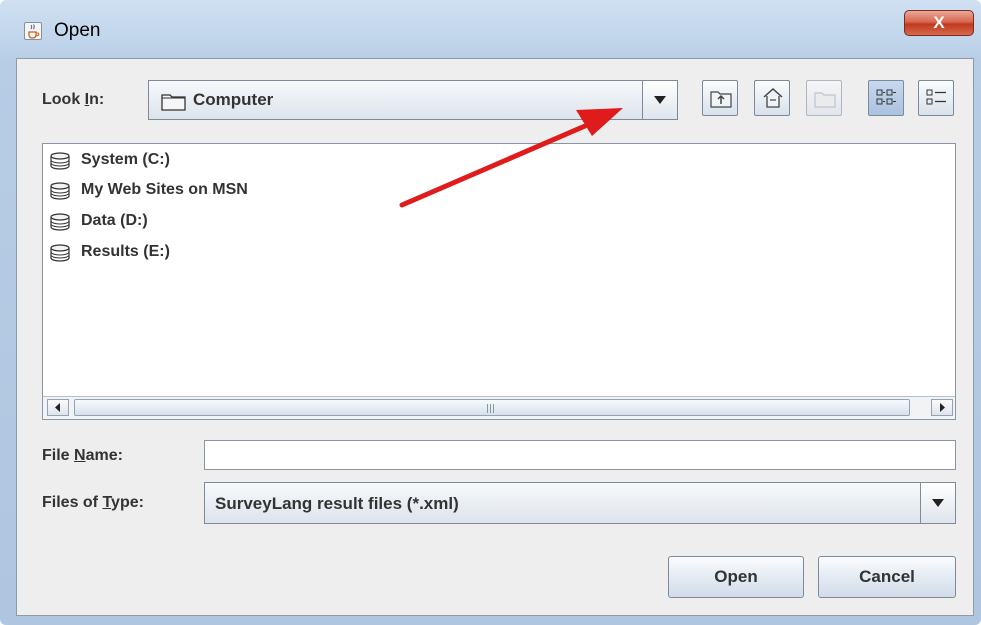  What do you see at coordinates (937, 503) in the screenshot?
I see `files-of-type-dropdown-arrow` at bounding box center [937, 503].